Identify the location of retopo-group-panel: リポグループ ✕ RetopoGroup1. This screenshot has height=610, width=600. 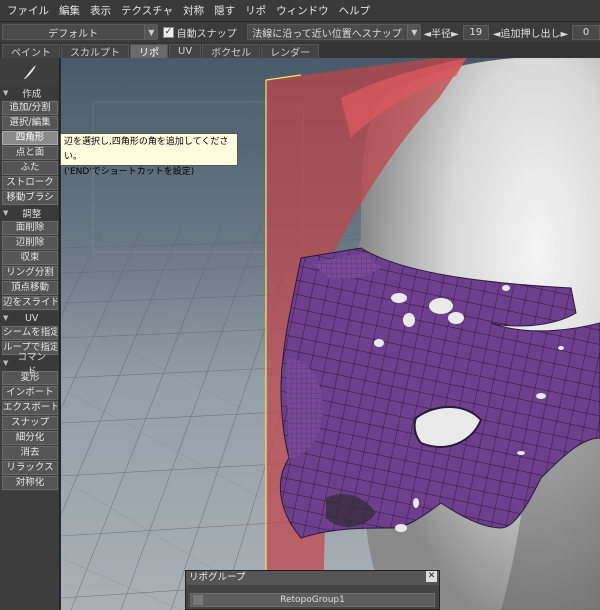
(312, 590).